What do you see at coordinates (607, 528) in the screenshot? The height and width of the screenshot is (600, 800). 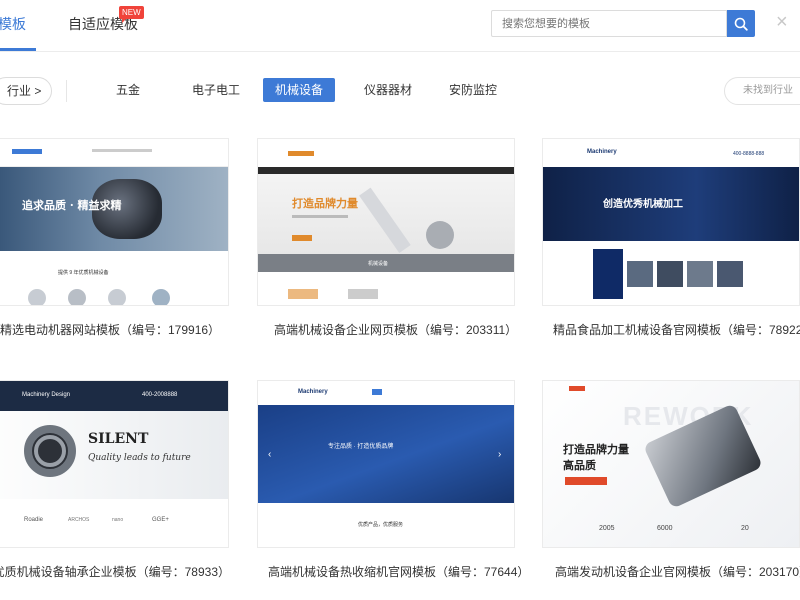 I see `stat-value: 2005` at bounding box center [607, 528].